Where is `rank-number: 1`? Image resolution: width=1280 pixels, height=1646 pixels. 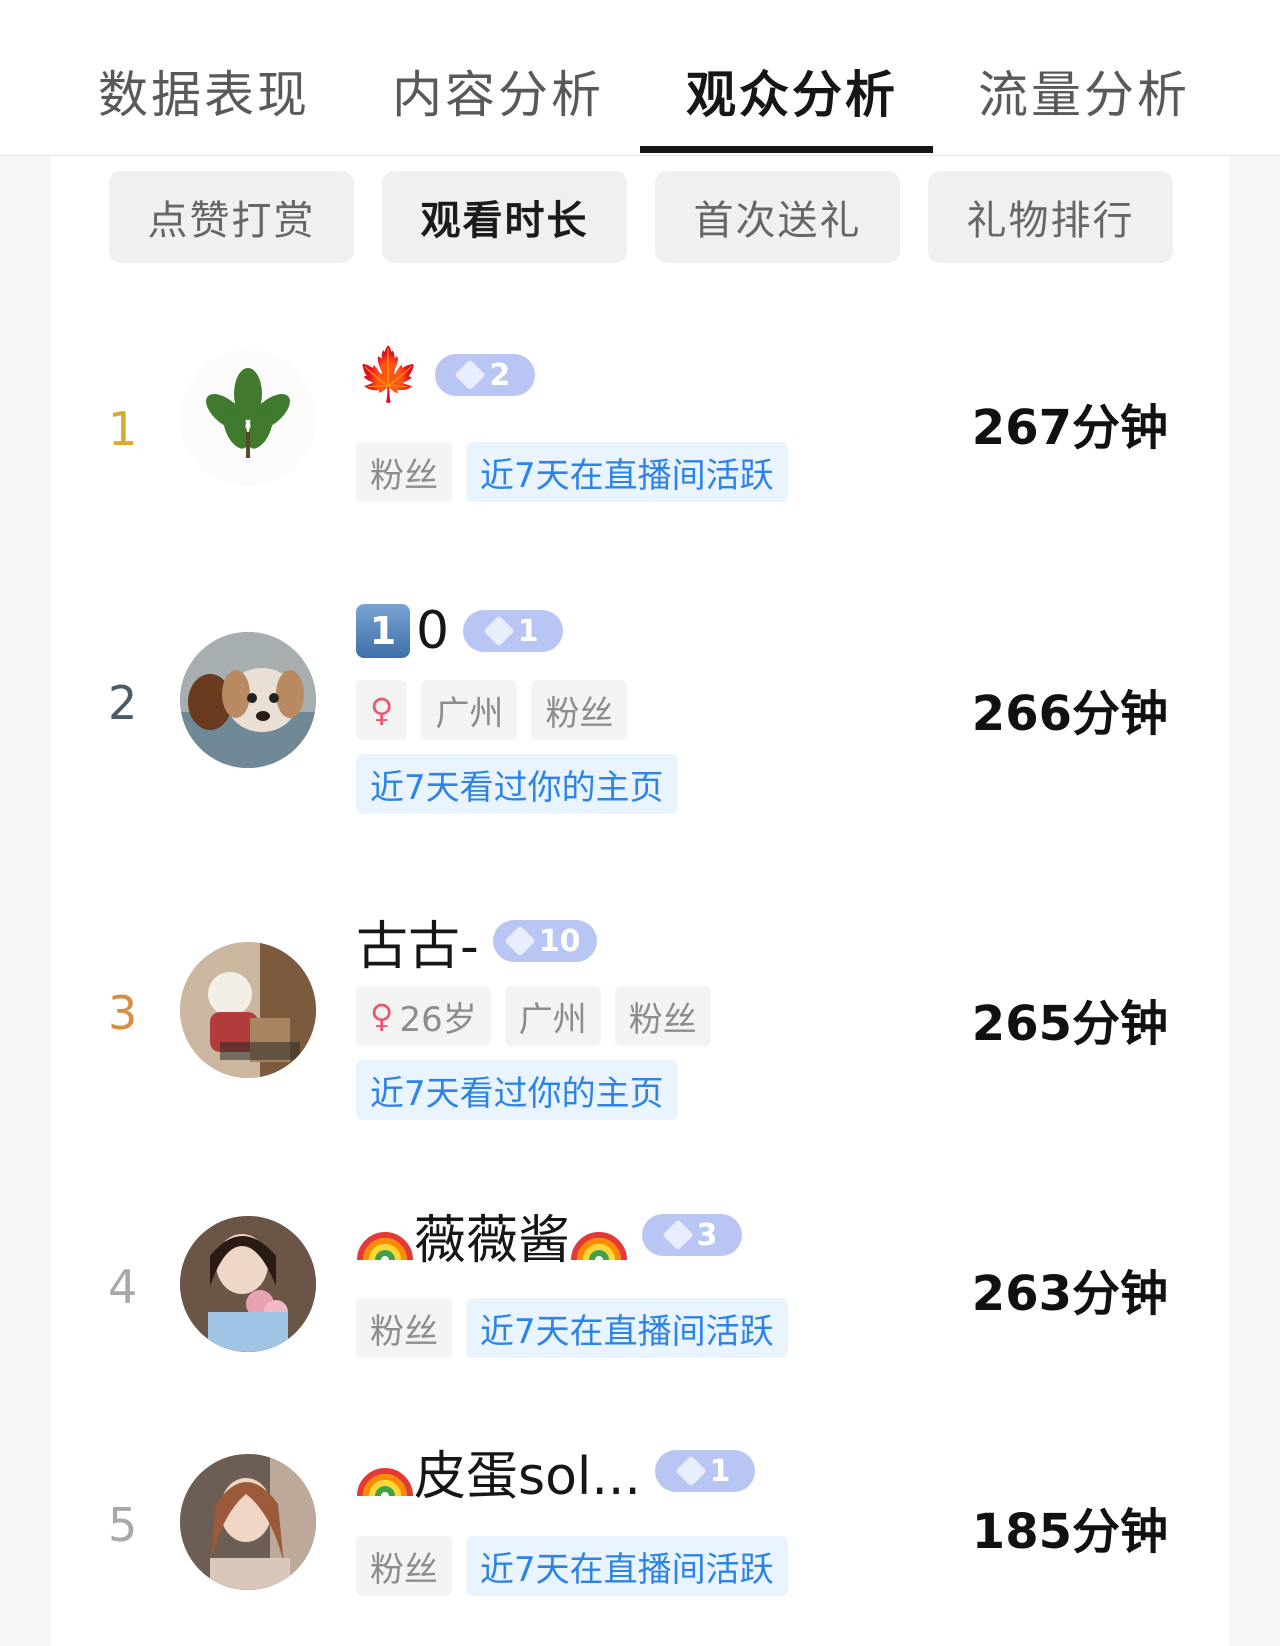
rank-number: 1 is located at coordinates (123, 429).